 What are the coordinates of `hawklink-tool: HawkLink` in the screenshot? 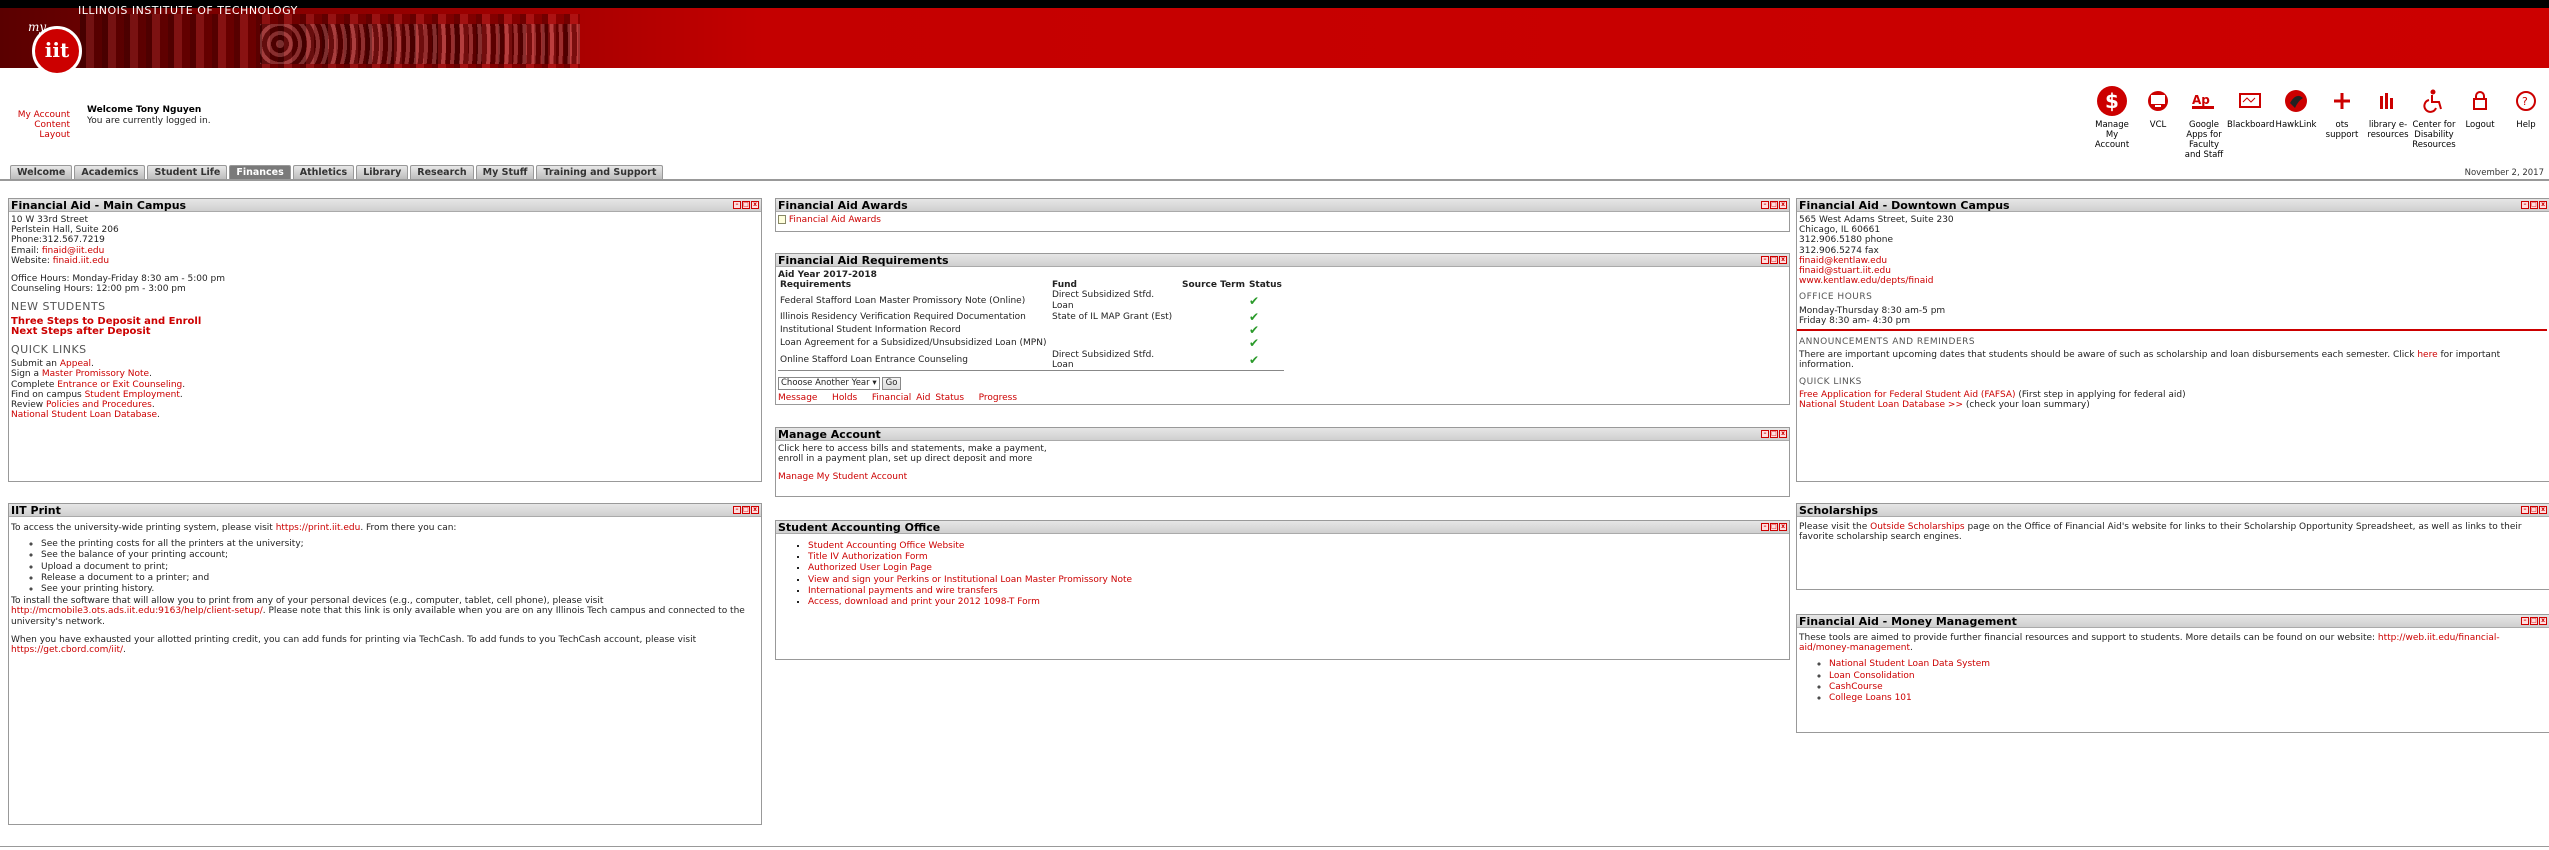 It's located at (2296, 121).